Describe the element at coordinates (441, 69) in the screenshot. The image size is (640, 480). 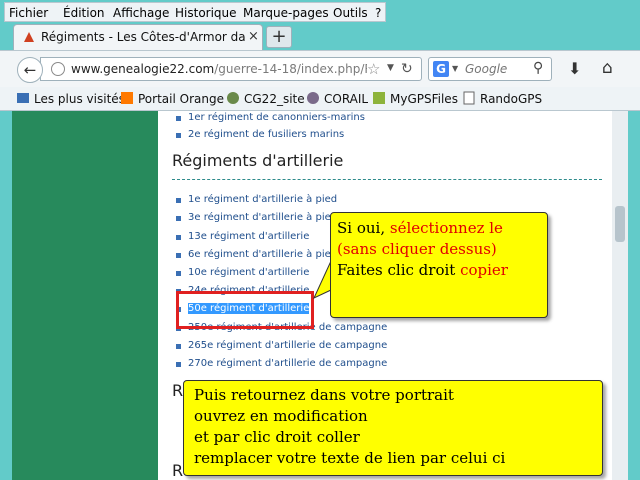
I see `google-engine-icon: G` at that location.